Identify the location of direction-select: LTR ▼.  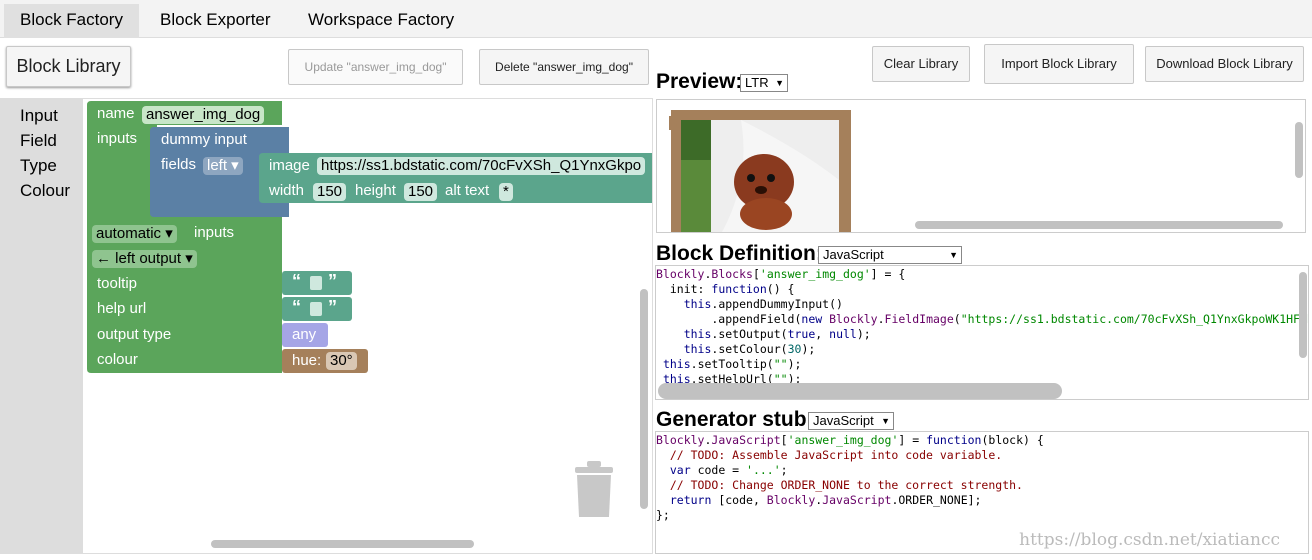
(764, 83).